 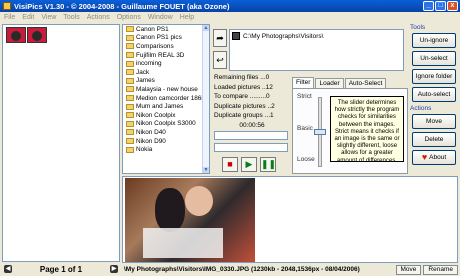 I want to click on progress-bar-secondary, so click(x=251, y=147).